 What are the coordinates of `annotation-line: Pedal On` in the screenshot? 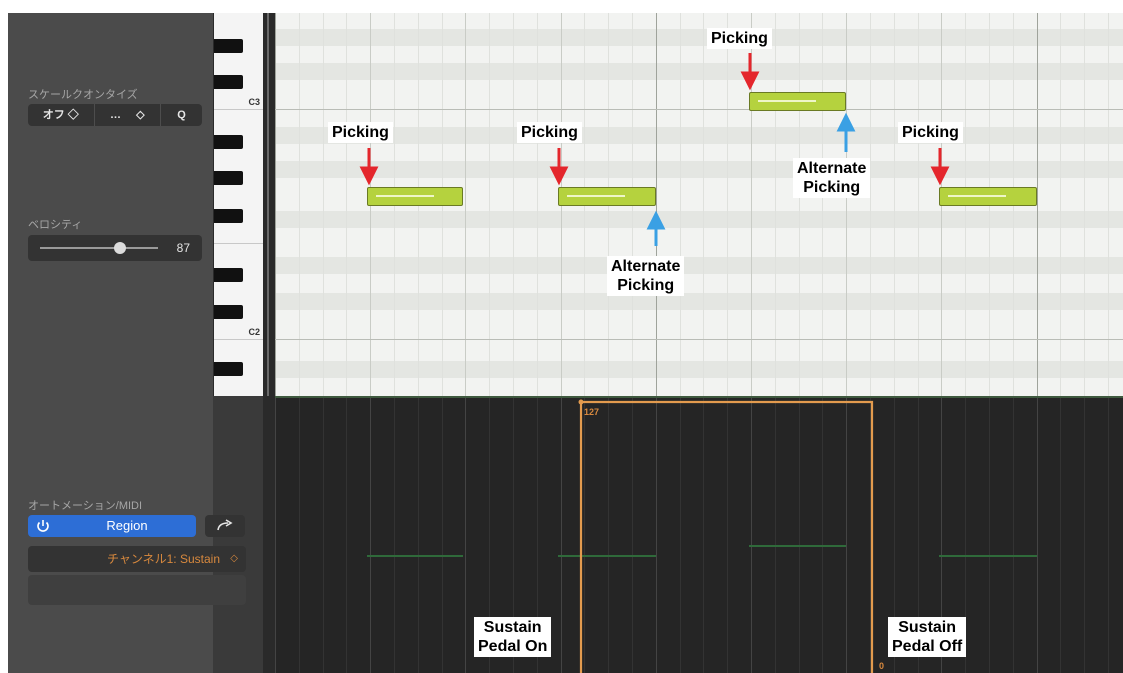 It's located at (513, 646).